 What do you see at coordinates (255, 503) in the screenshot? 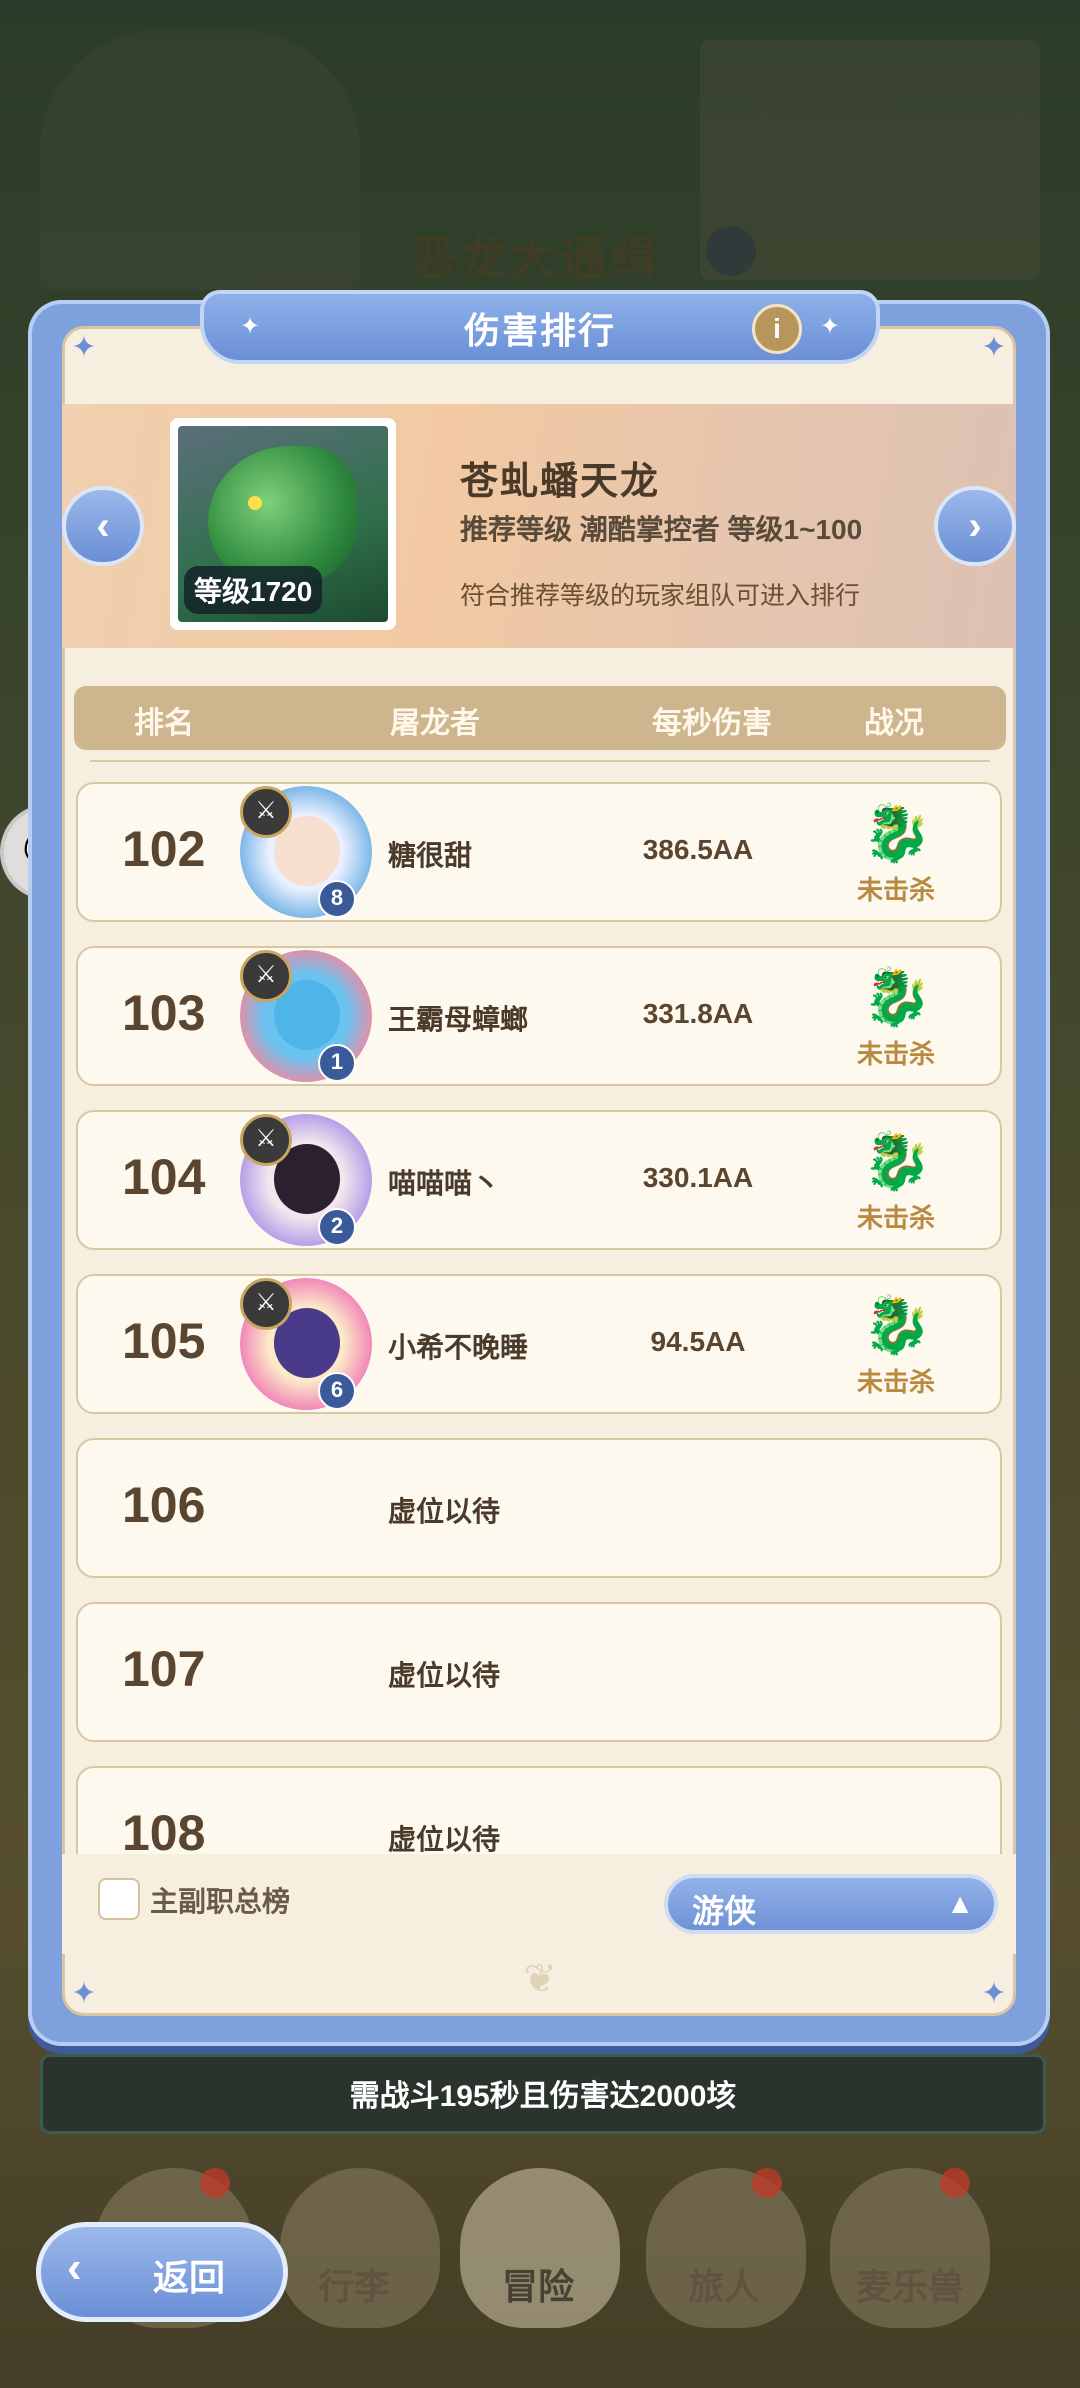
I see `dragon-eye` at bounding box center [255, 503].